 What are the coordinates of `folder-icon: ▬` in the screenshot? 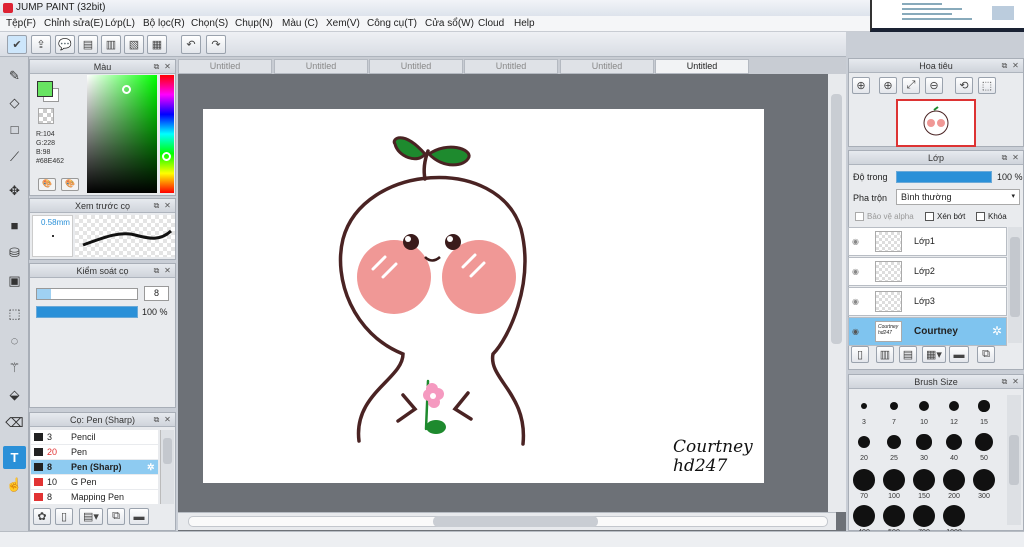 It's located at (959, 354).